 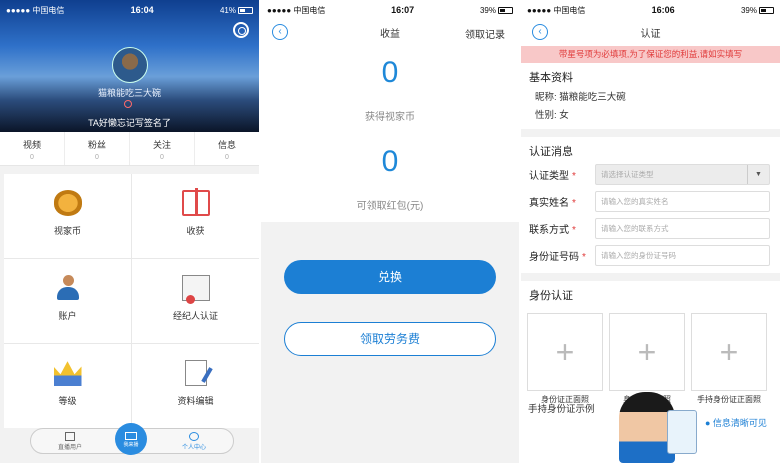 What do you see at coordinates (195, 289) in the screenshot?
I see `certificate-icon` at bounding box center [195, 289].